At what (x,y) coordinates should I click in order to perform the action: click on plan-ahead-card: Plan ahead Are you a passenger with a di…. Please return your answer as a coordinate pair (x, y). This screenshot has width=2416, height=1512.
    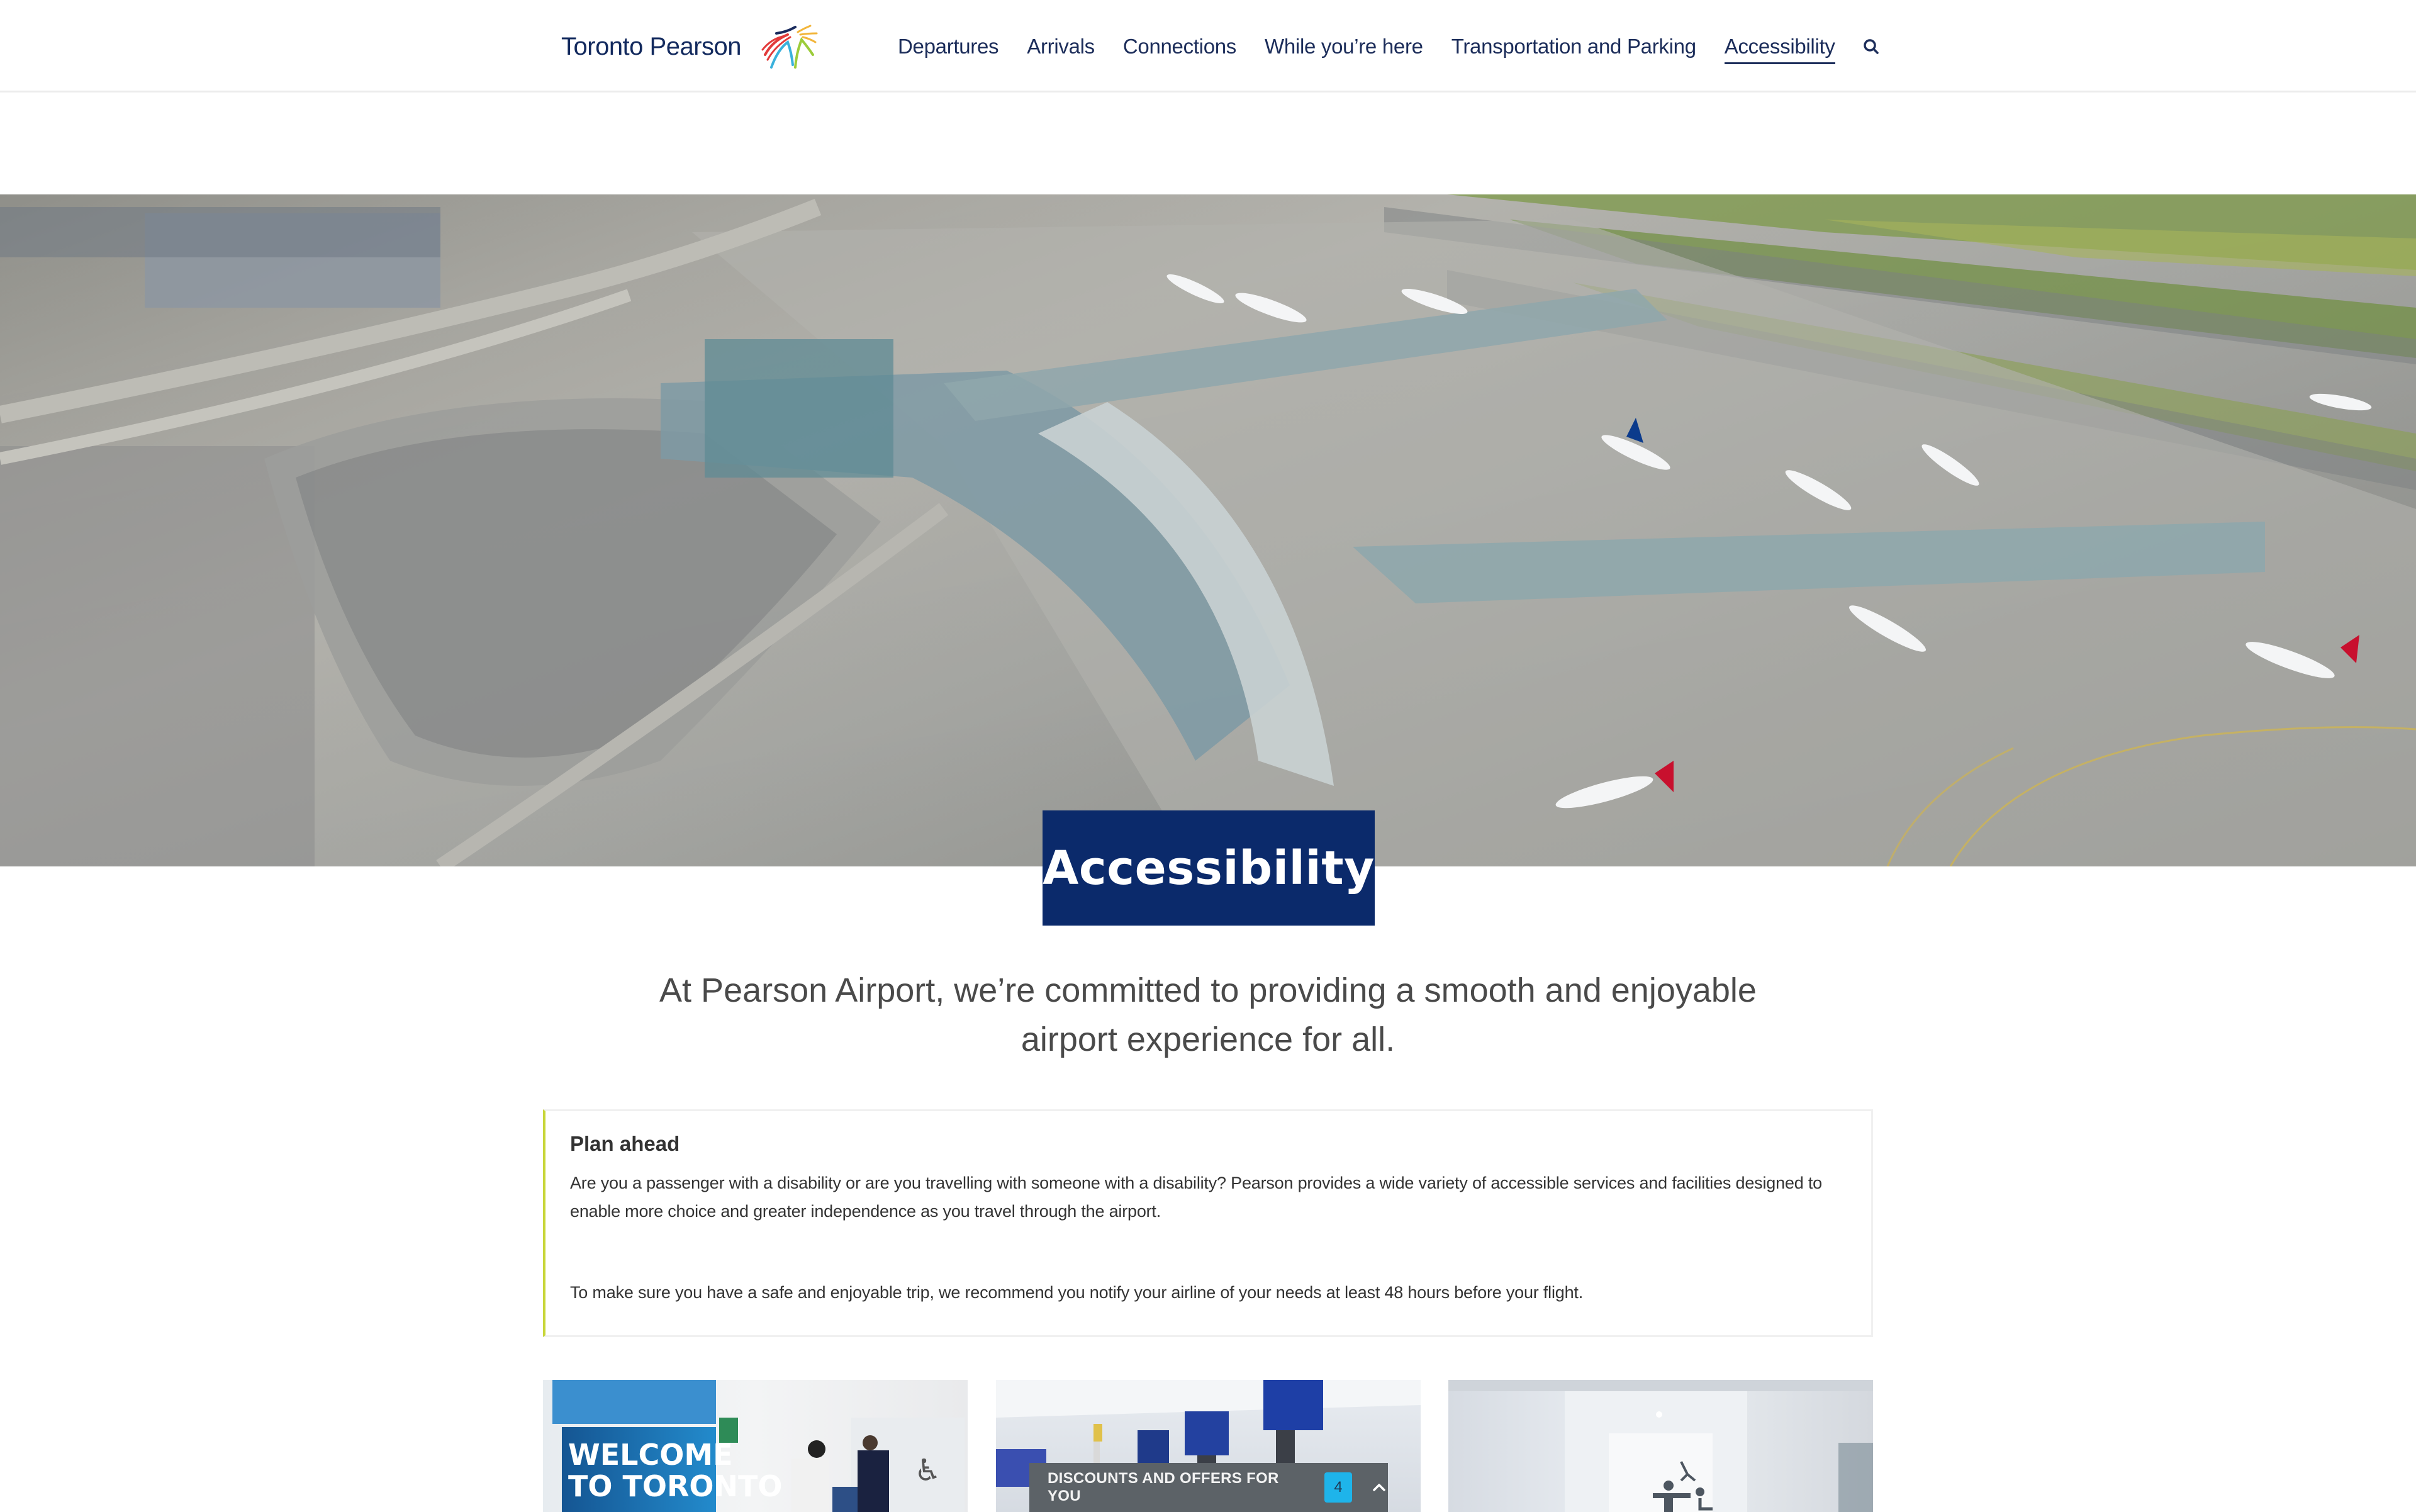
    Looking at the image, I should click on (1208, 1223).